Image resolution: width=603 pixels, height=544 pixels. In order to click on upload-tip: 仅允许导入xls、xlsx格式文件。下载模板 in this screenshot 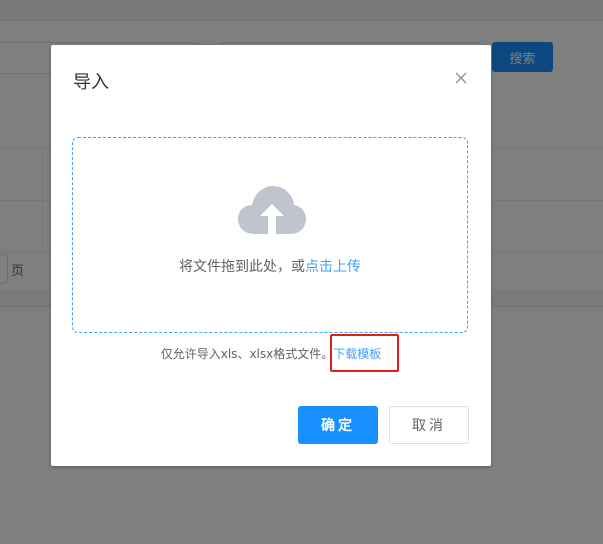, I will do `click(271, 353)`.